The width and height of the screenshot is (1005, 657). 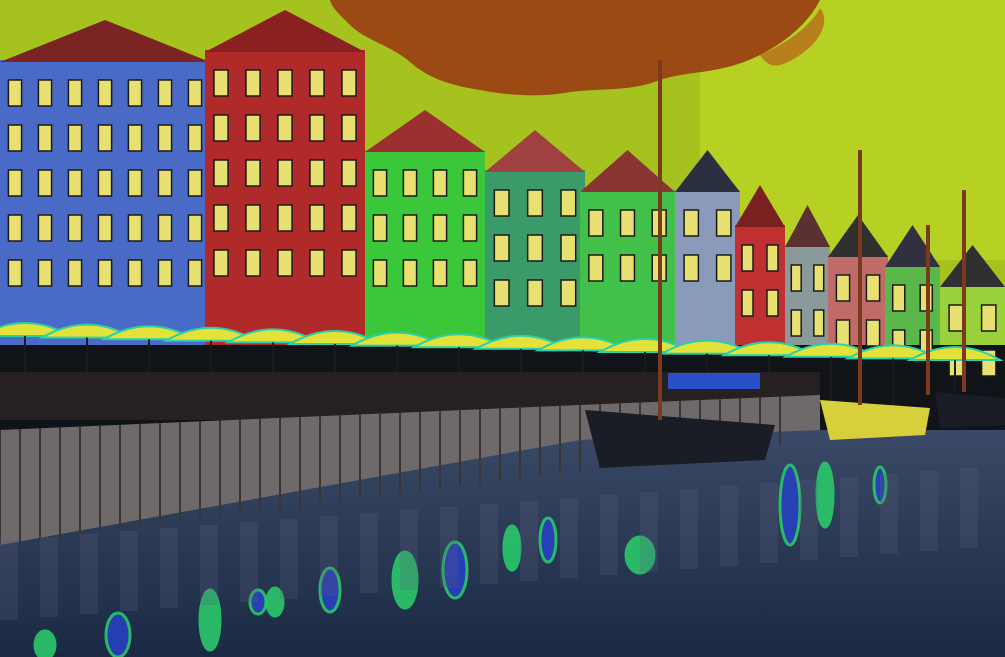 I want to click on red-house, so click(x=285, y=177).